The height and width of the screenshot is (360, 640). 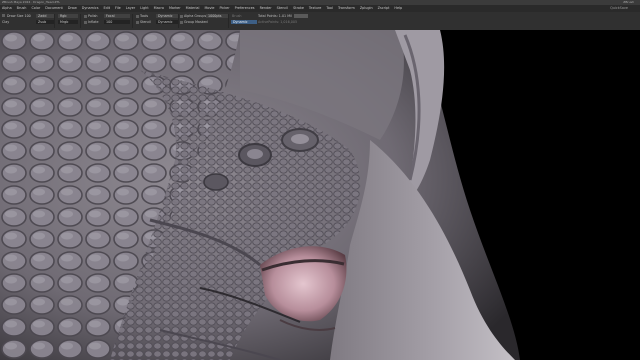 I want to click on menu-item-material: Material, so click(x=193, y=8).